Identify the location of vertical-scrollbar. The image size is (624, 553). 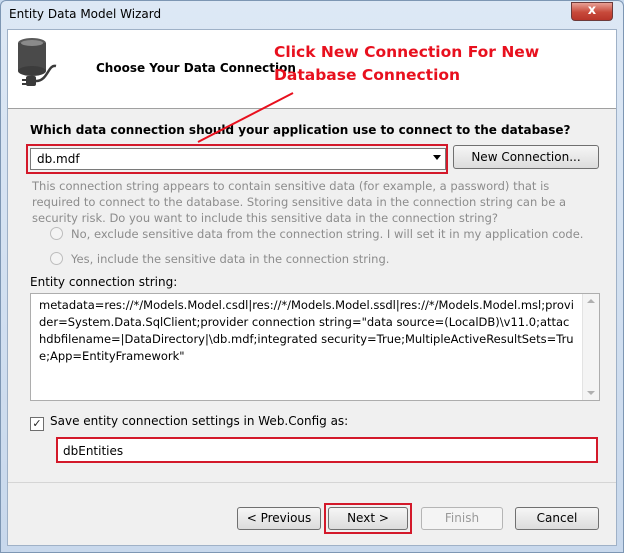
(590, 347).